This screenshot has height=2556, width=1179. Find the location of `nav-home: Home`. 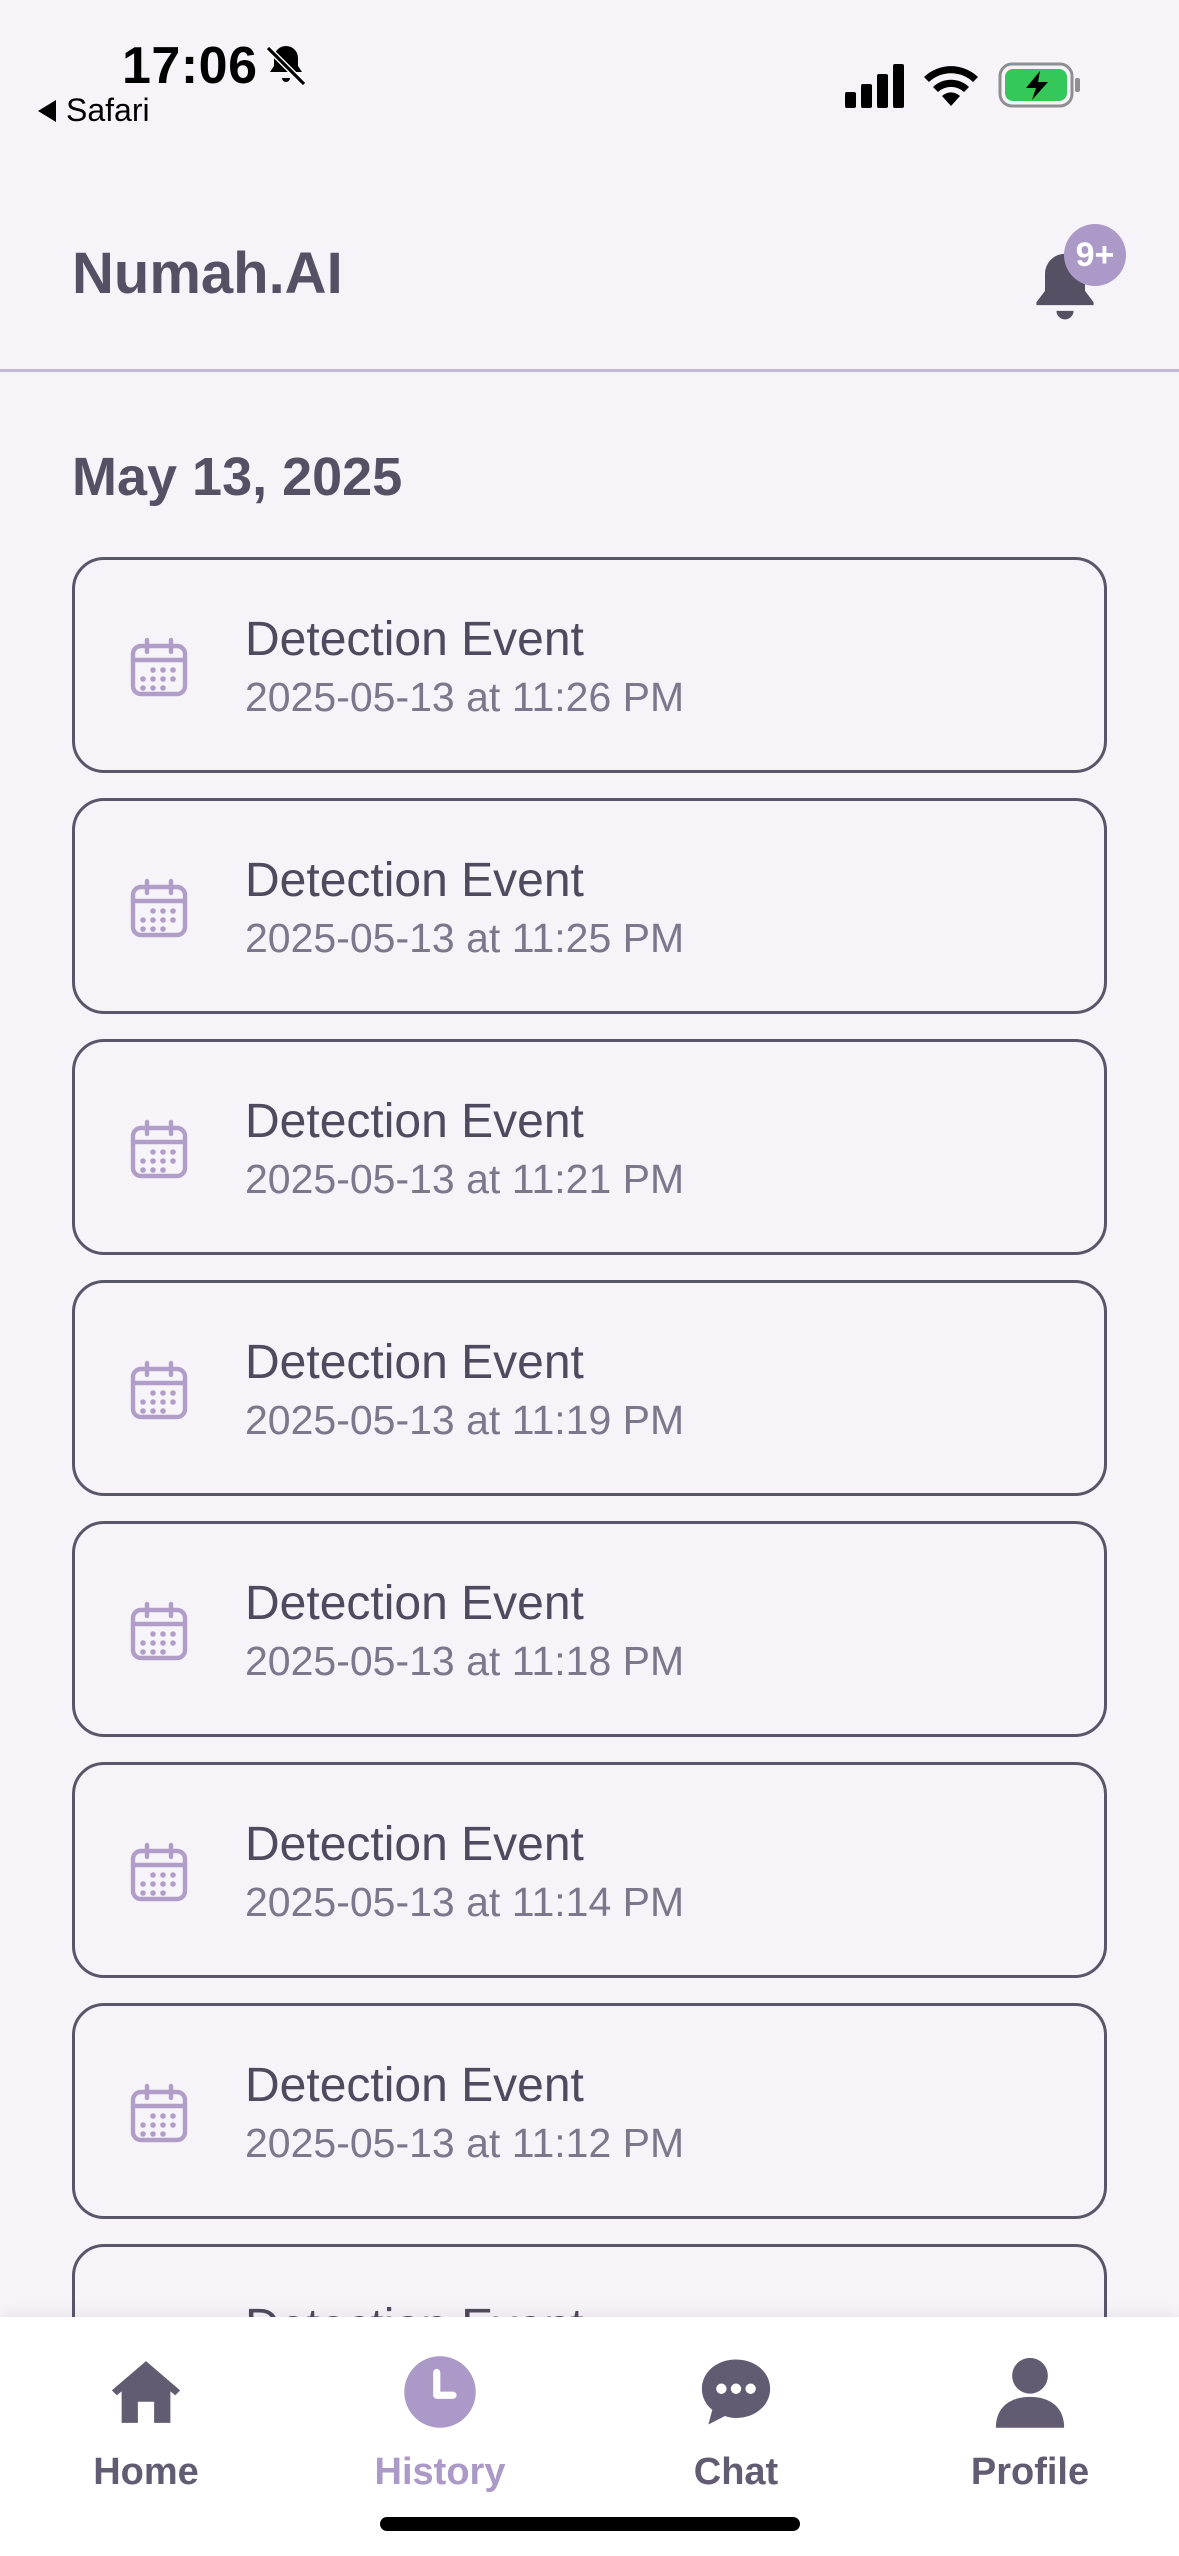

nav-home: Home is located at coordinates (146, 2423).